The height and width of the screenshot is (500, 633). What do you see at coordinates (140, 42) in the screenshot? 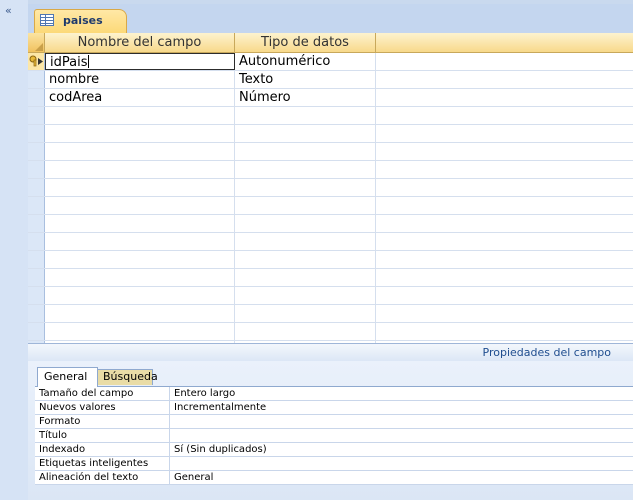
I see `column-header-field-name: Nombre del campo` at bounding box center [140, 42].